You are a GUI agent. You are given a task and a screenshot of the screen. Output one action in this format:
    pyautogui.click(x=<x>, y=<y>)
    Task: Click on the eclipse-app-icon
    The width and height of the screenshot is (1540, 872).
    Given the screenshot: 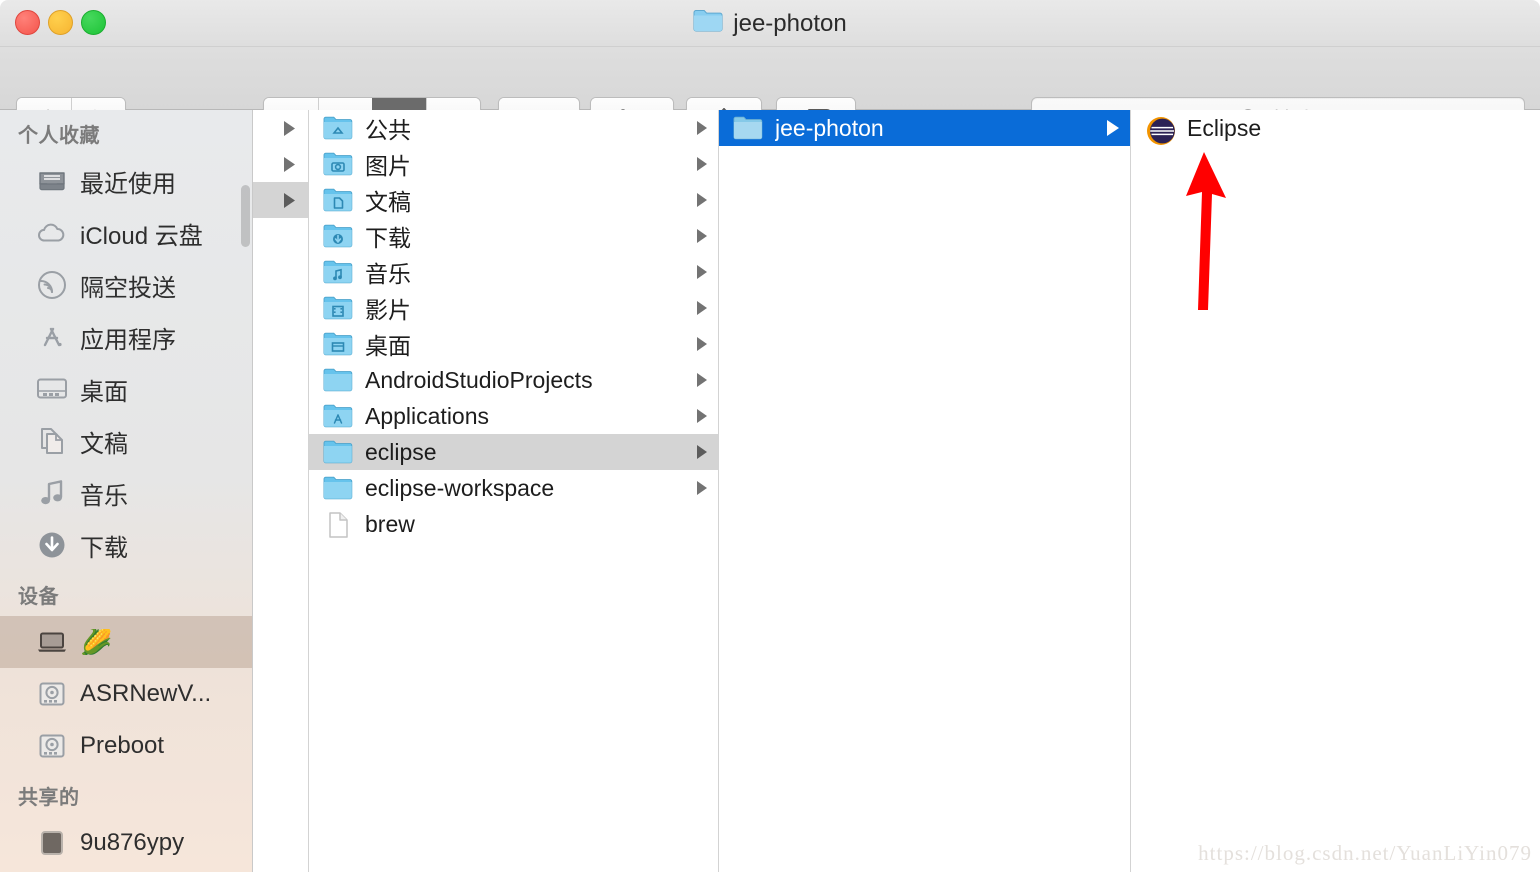 What is the action you would take?
    pyautogui.click(x=1160, y=130)
    